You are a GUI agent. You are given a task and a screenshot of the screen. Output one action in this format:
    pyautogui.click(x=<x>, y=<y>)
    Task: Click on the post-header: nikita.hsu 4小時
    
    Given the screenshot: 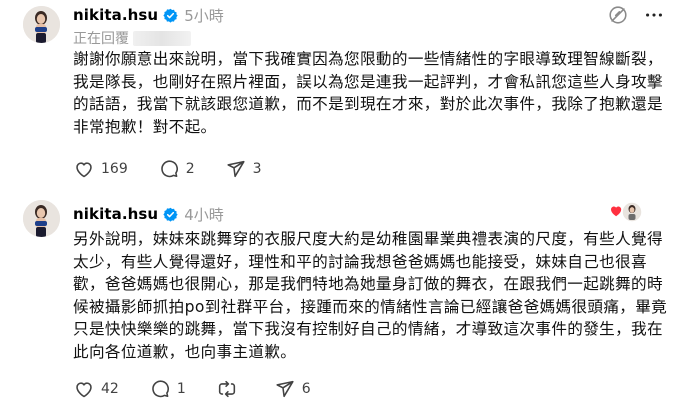 What is the action you would take?
    pyautogui.click(x=148, y=214)
    